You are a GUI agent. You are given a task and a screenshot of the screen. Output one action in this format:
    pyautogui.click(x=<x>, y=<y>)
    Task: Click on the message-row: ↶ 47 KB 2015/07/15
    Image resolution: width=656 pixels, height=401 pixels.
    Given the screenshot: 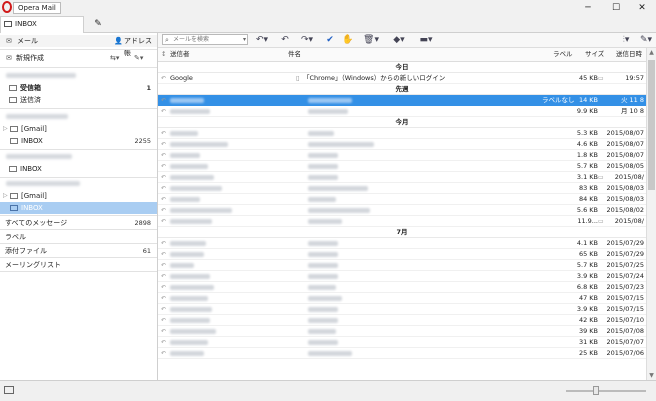 What is the action you would take?
    pyautogui.click(x=402, y=298)
    